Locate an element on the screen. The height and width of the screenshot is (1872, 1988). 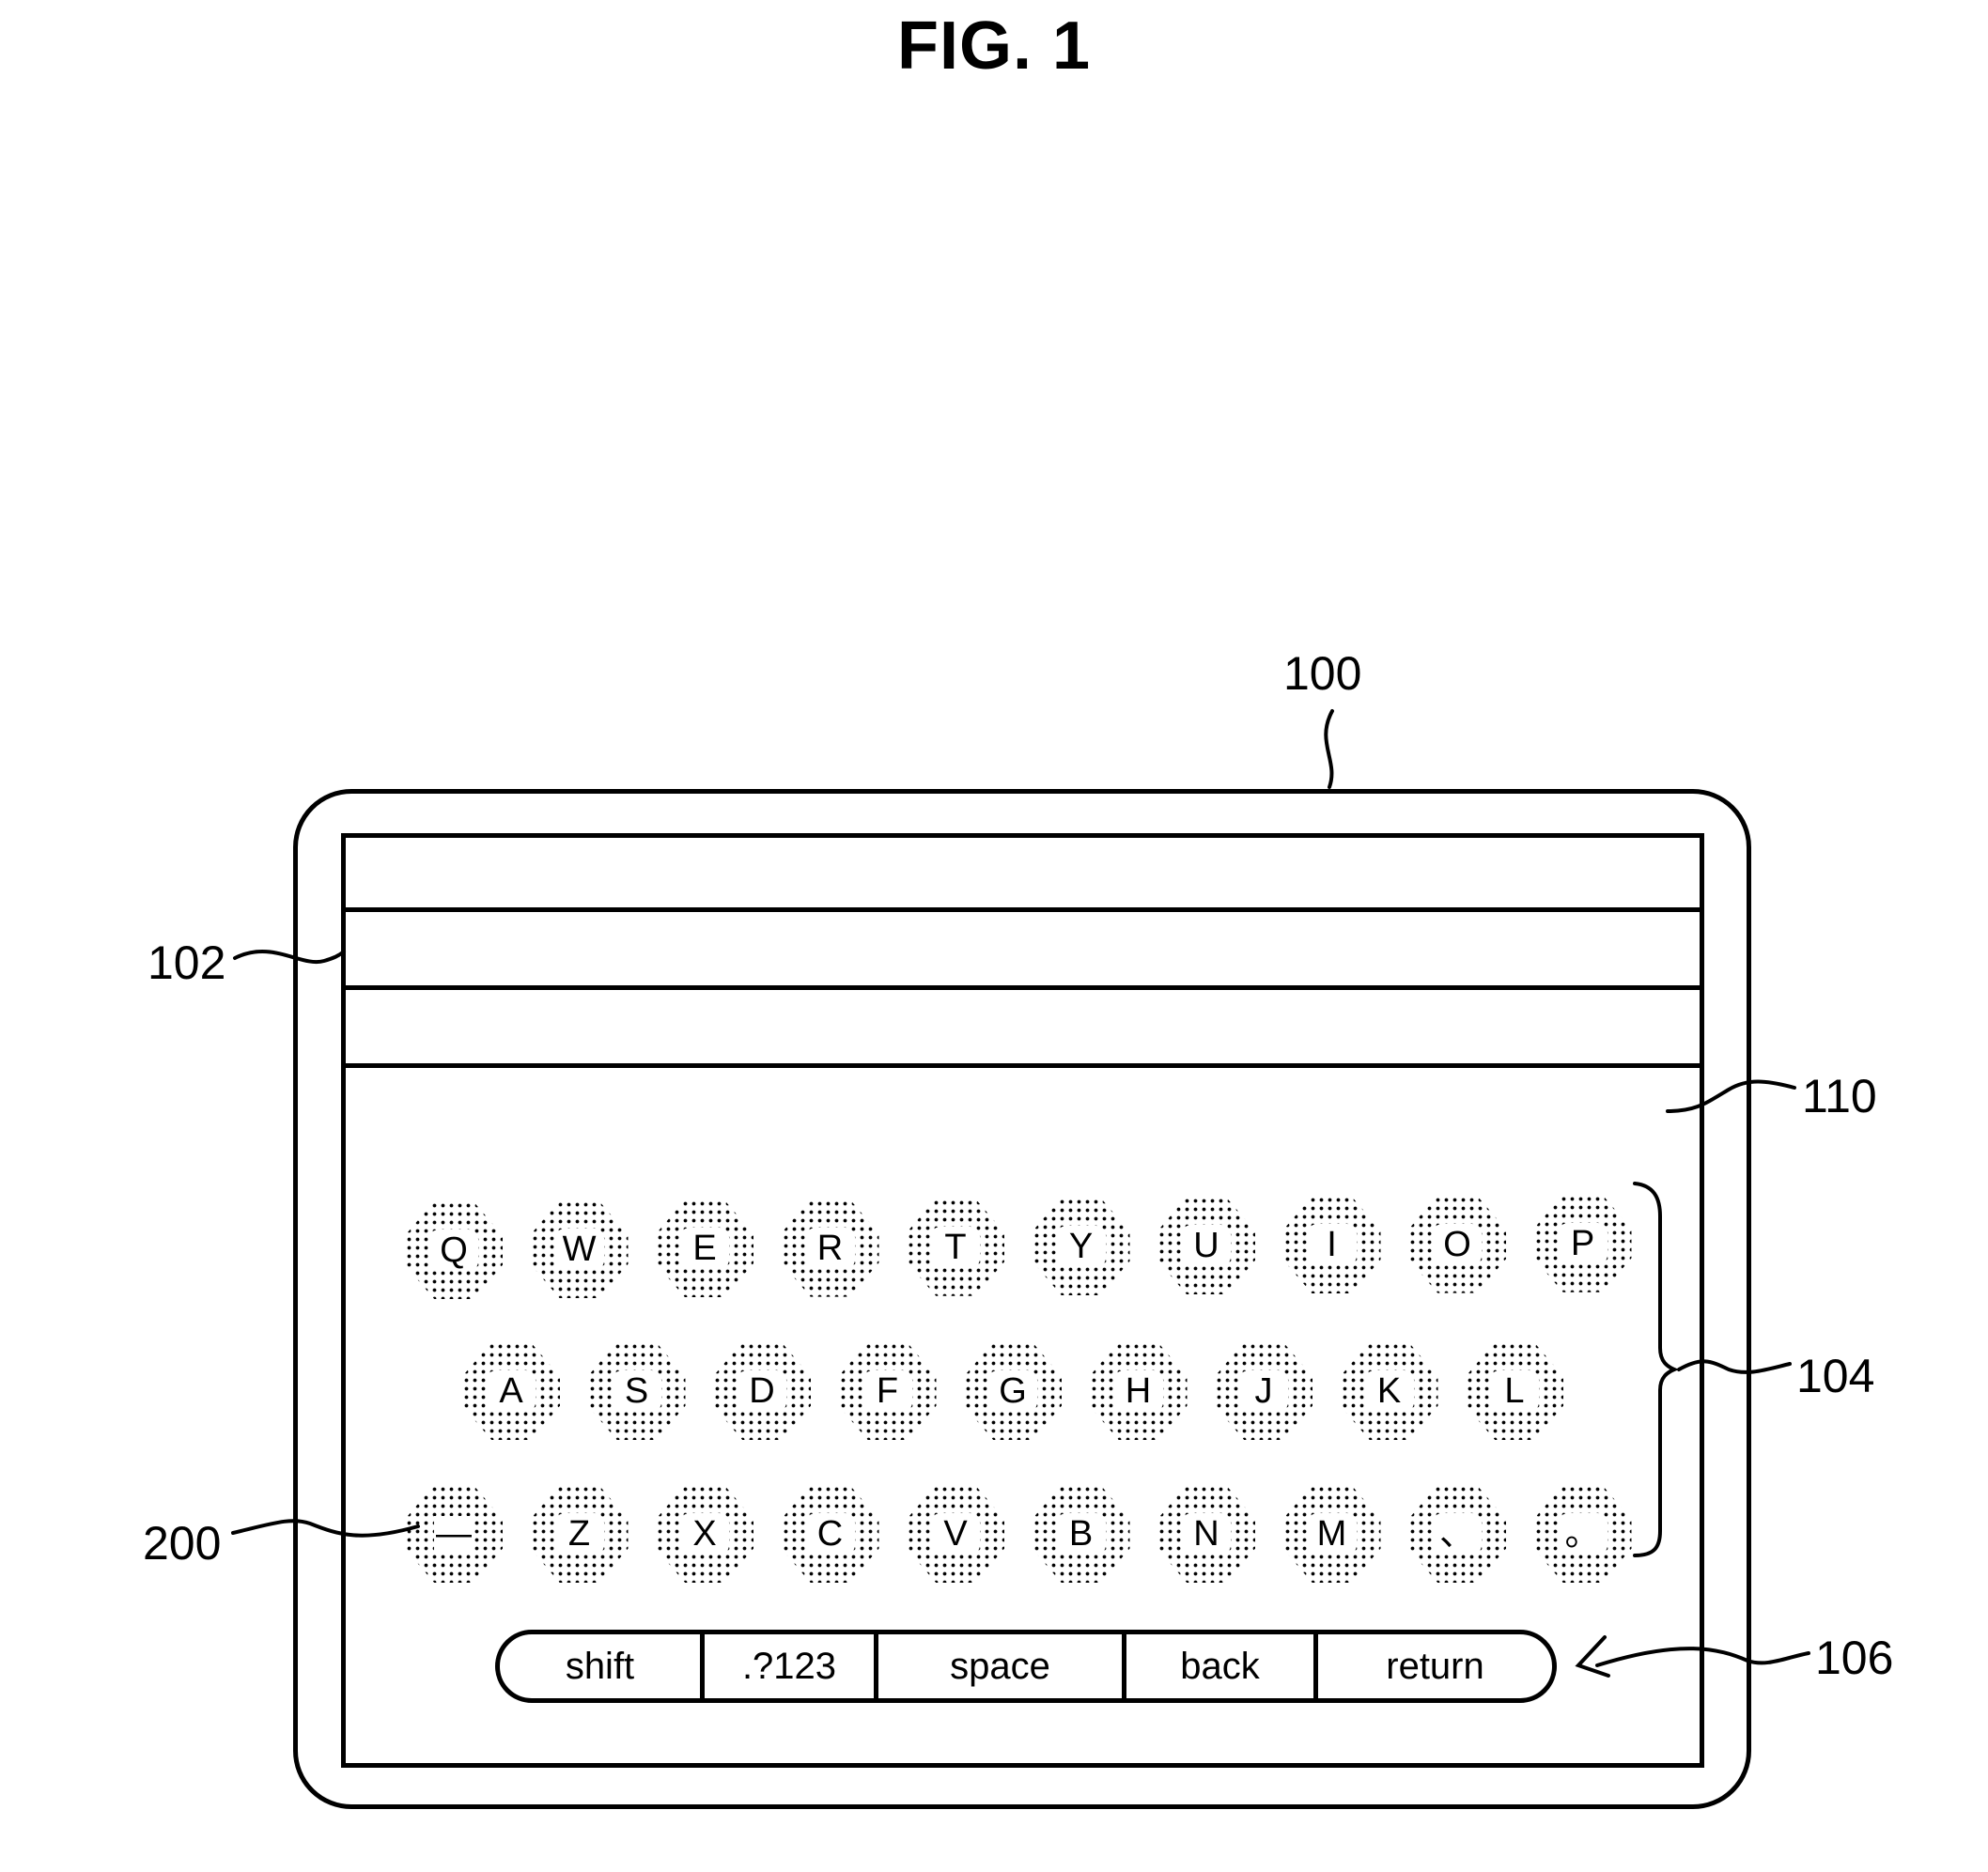
leader-function-bar is located at coordinates (1702, 1657).